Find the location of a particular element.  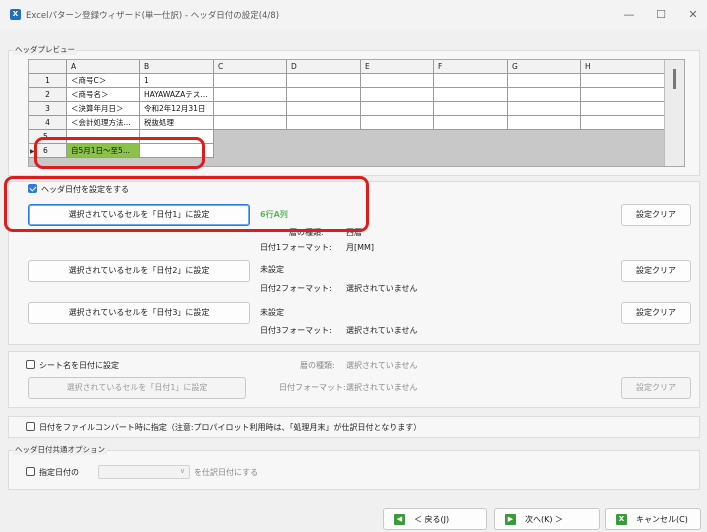

set-date2-button: 選択されているセルを「日付2」に設定 is located at coordinates (139, 271).